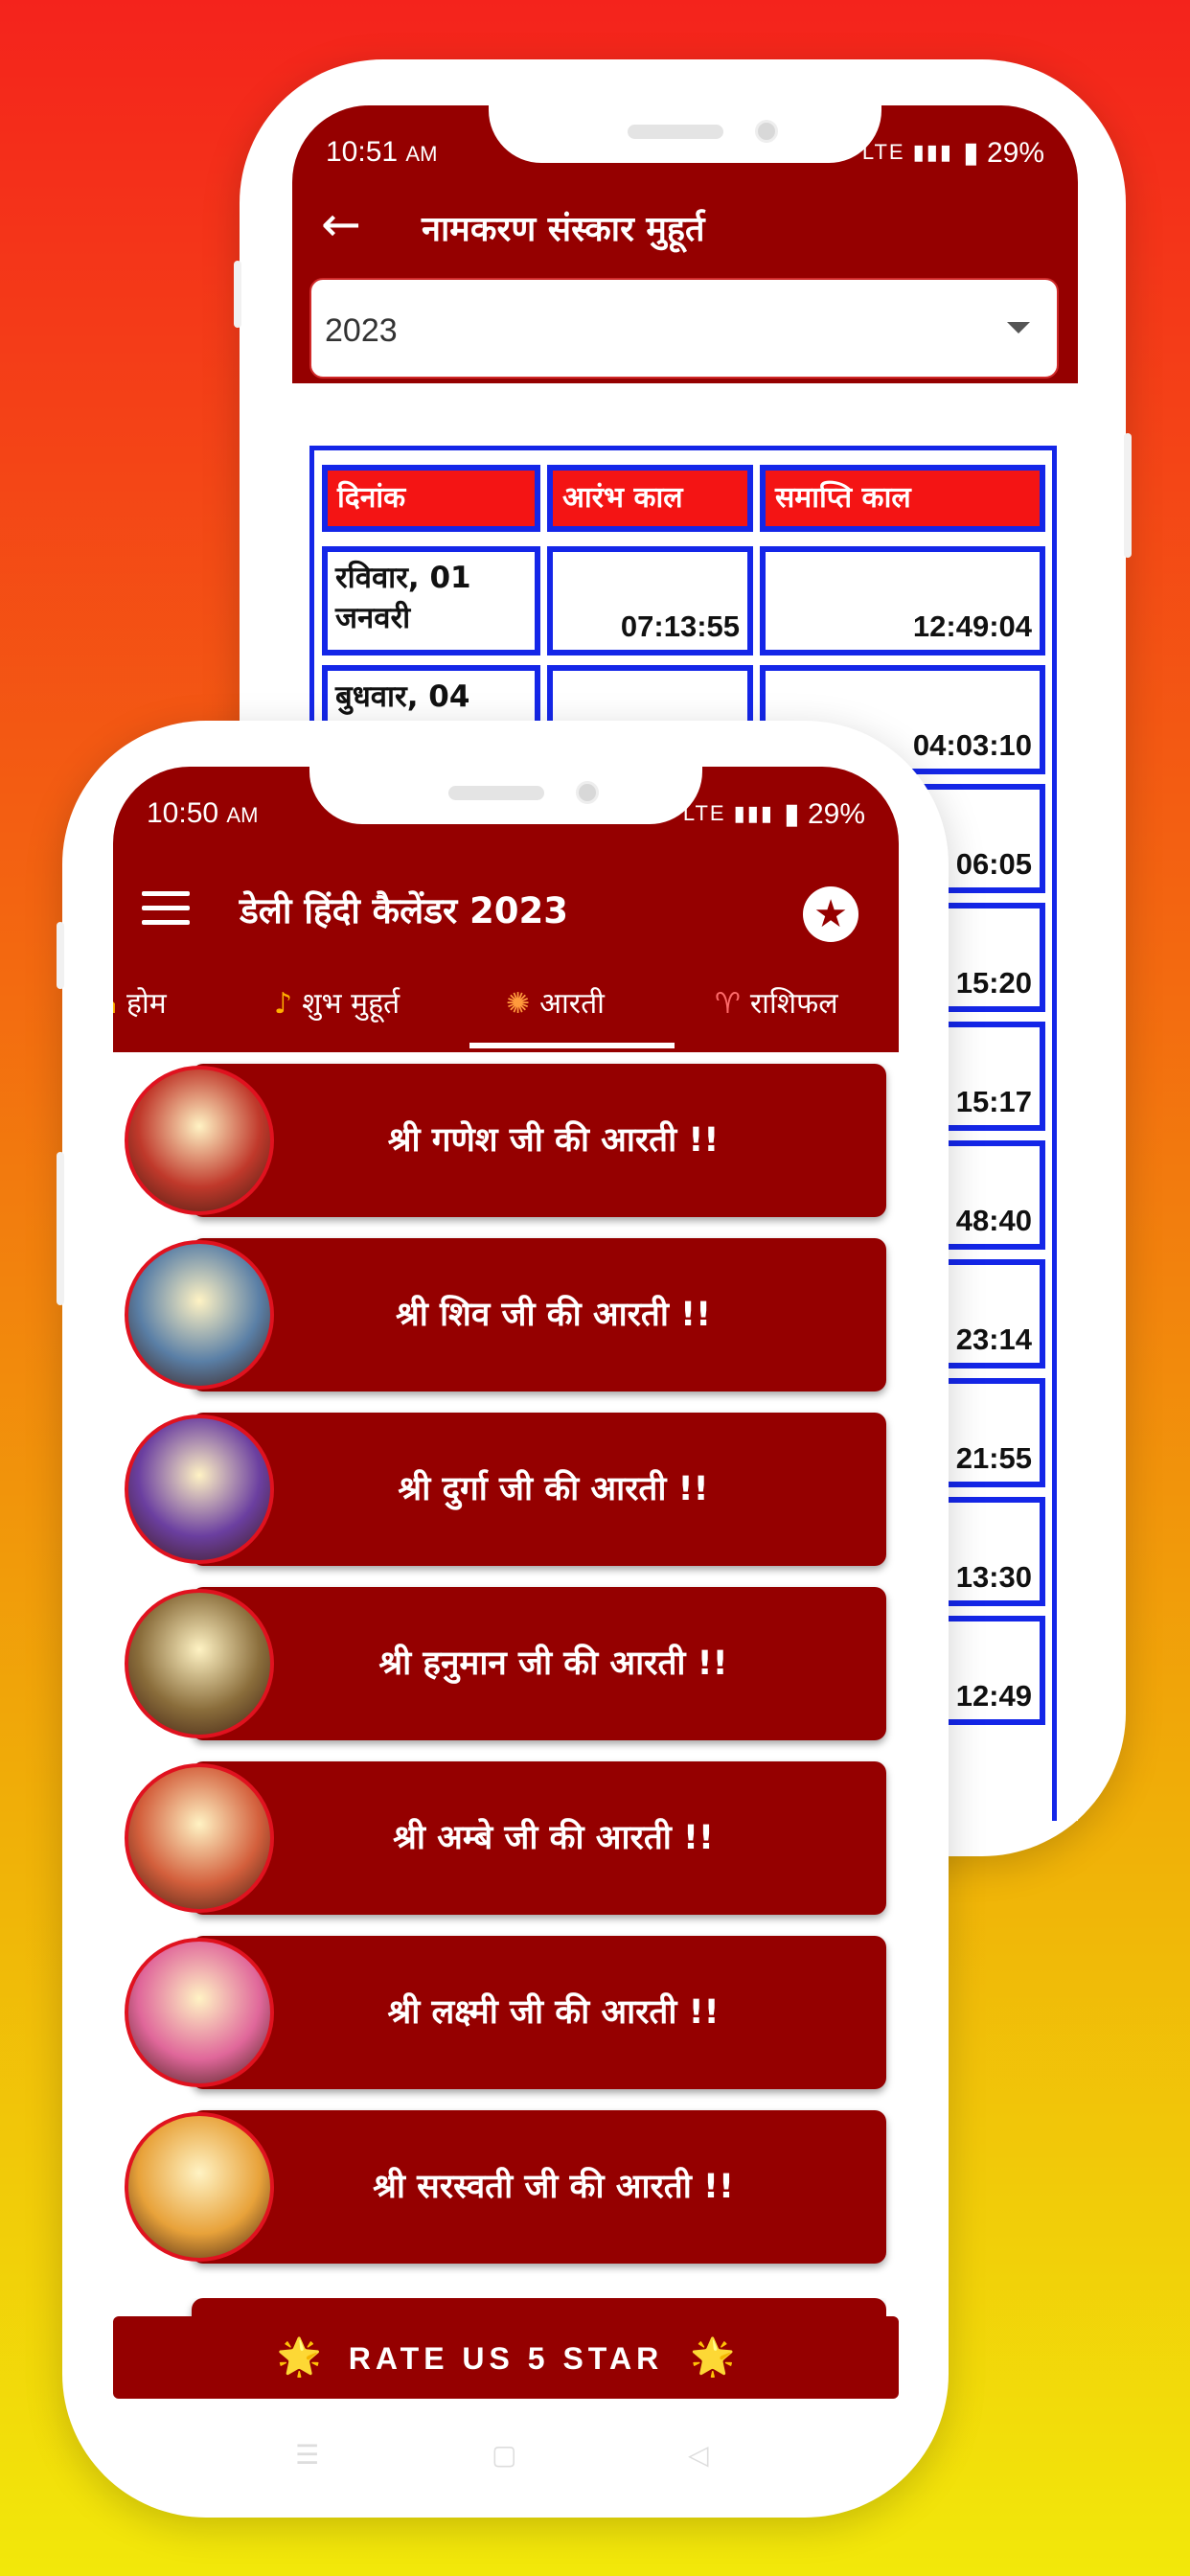 The image size is (1190, 2576). I want to click on saraswati-image, so click(199, 2187).